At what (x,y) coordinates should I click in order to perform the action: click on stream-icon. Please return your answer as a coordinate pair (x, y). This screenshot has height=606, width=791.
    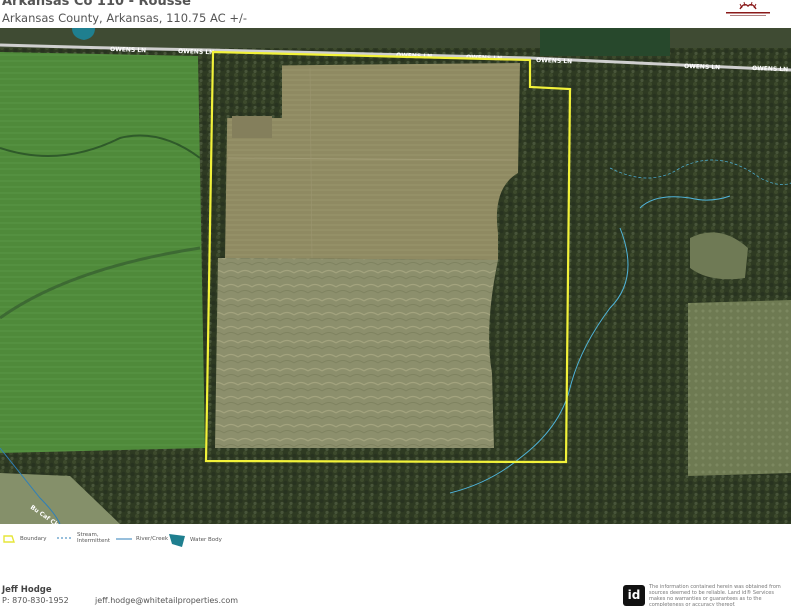
    Looking at the image, I should click on (65, 538).